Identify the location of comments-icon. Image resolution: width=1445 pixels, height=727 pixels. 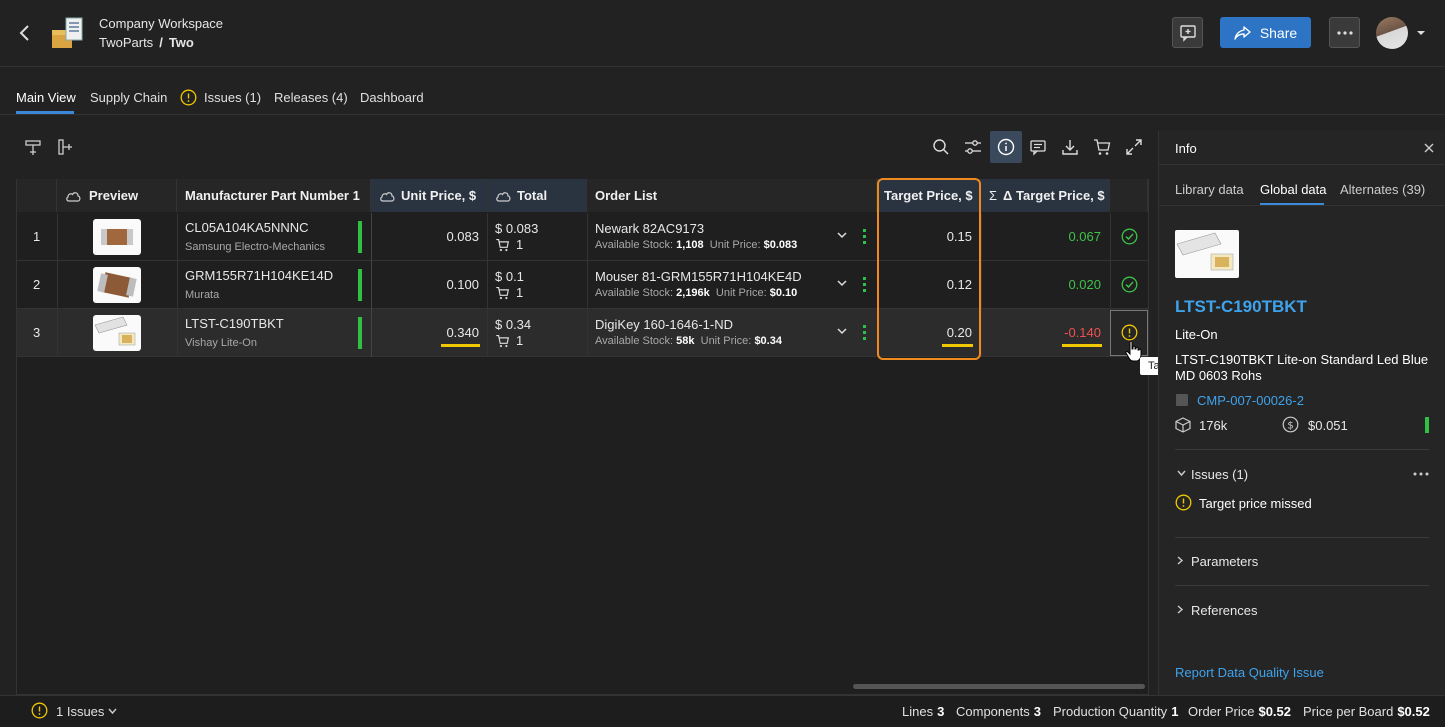
(1038, 147).